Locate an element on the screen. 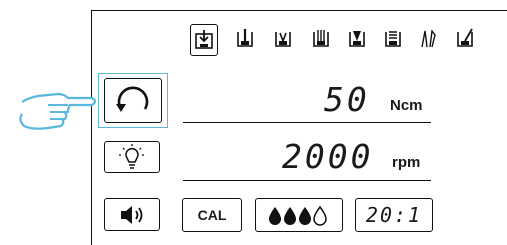 Image resolution: width=507 pixels, height=245 pixels. torque-value: 50 is located at coordinates (347, 99).